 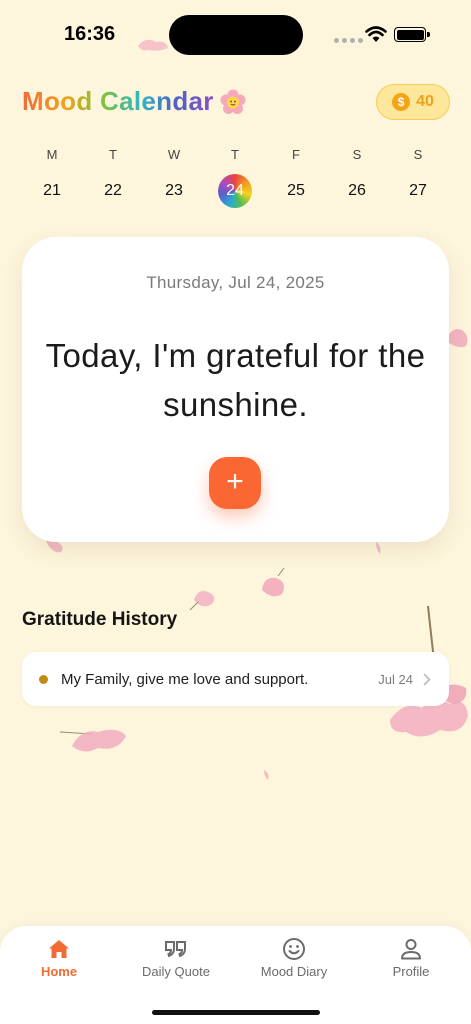 I want to click on home-icon, so click(x=59, y=949).